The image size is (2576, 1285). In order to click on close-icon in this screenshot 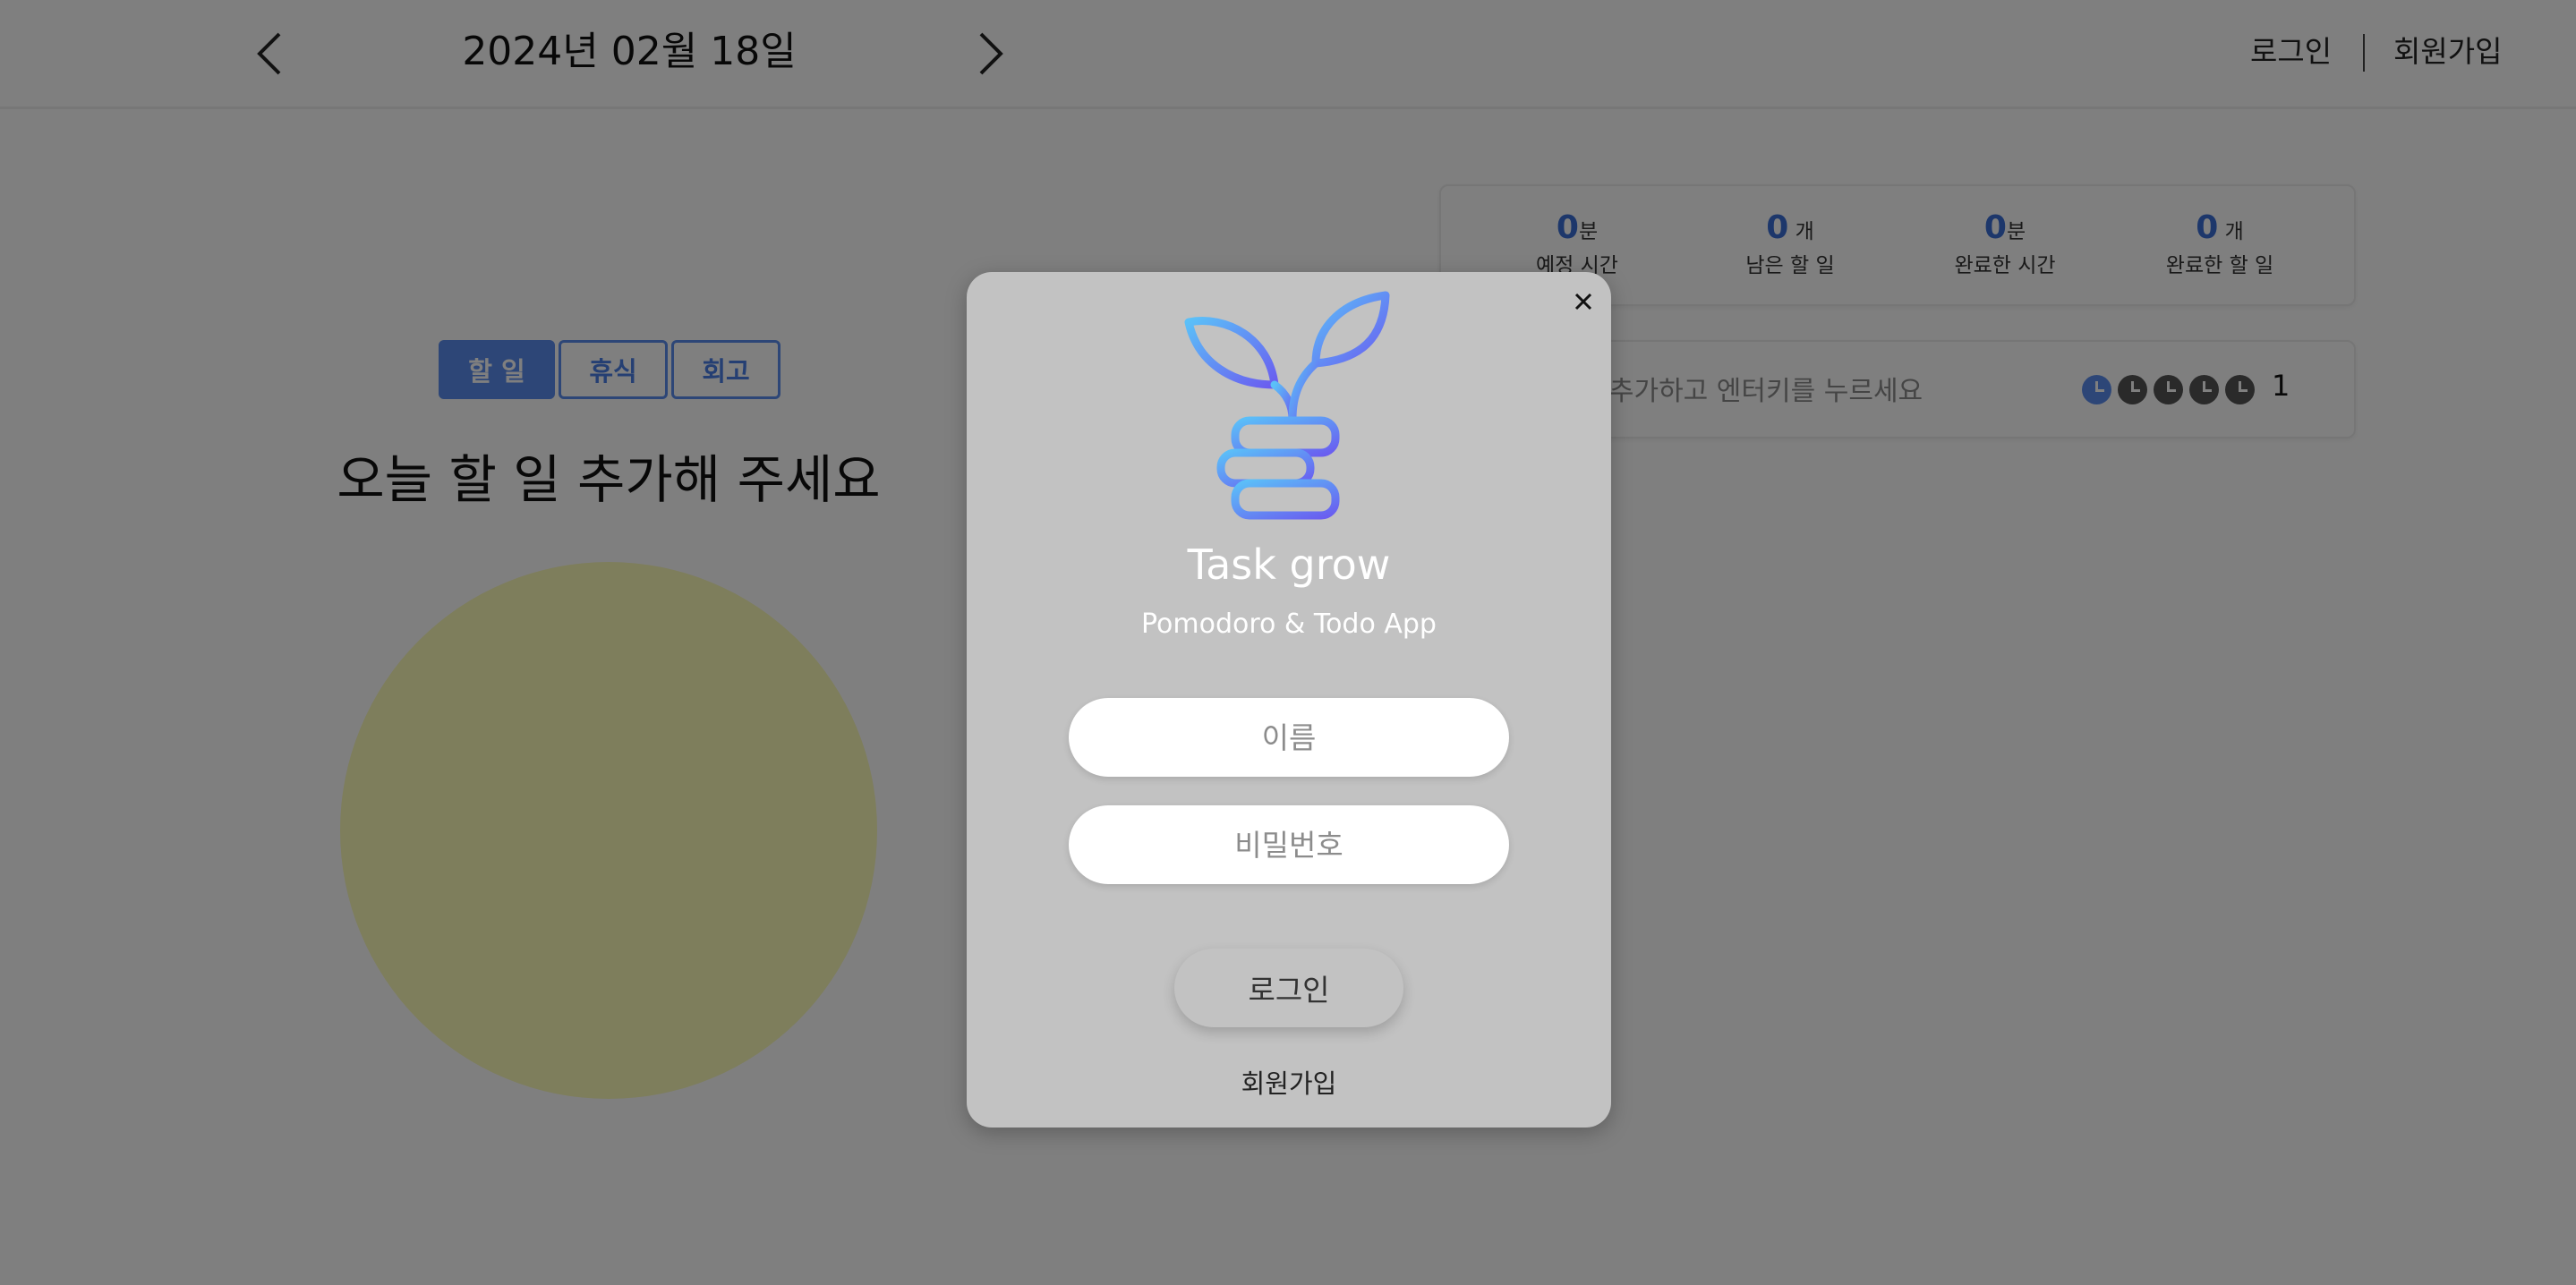, I will do `click(1583, 301)`.